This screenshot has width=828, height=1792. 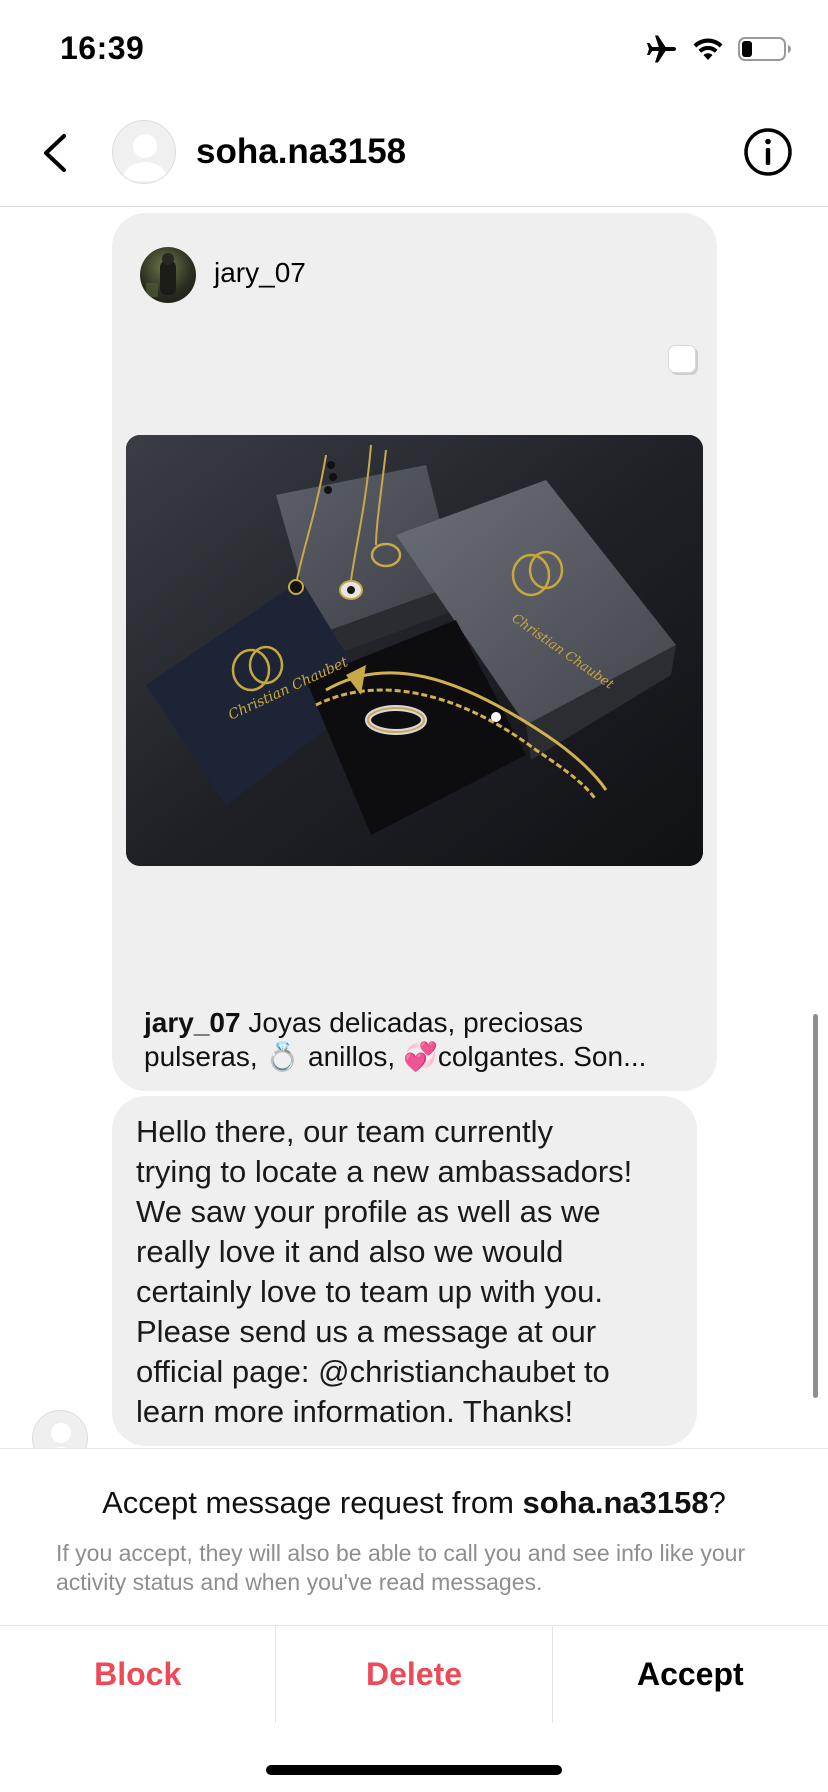 What do you see at coordinates (661, 49) in the screenshot?
I see `airplane-icon` at bounding box center [661, 49].